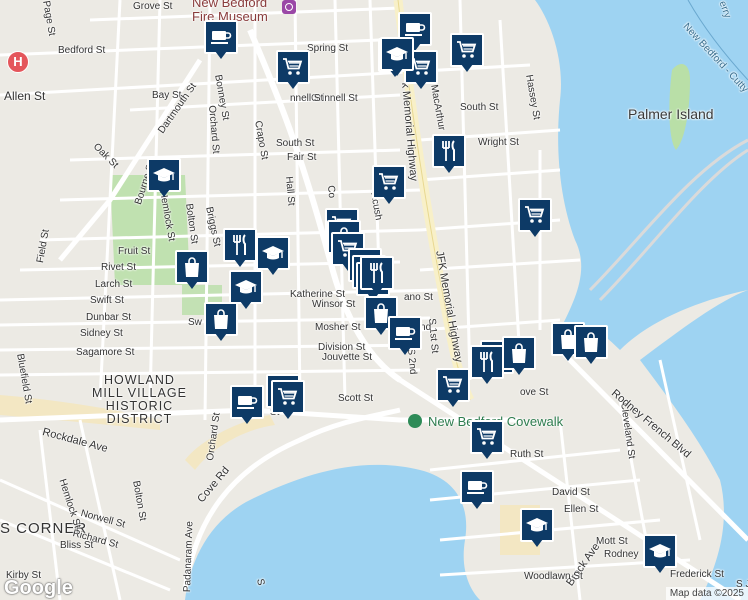 Image resolution: width=748 pixels, height=600 pixels. Describe the element at coordinates (109, 317) in the screenshot. I see `street-label: Dunbar St` at that location.